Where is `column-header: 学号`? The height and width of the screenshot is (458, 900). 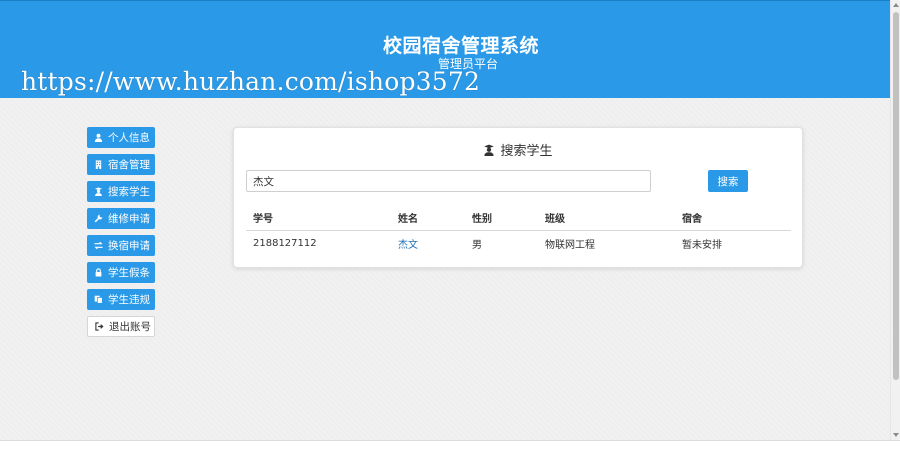 column-header: 学号 is located at coordinates (318, 218).